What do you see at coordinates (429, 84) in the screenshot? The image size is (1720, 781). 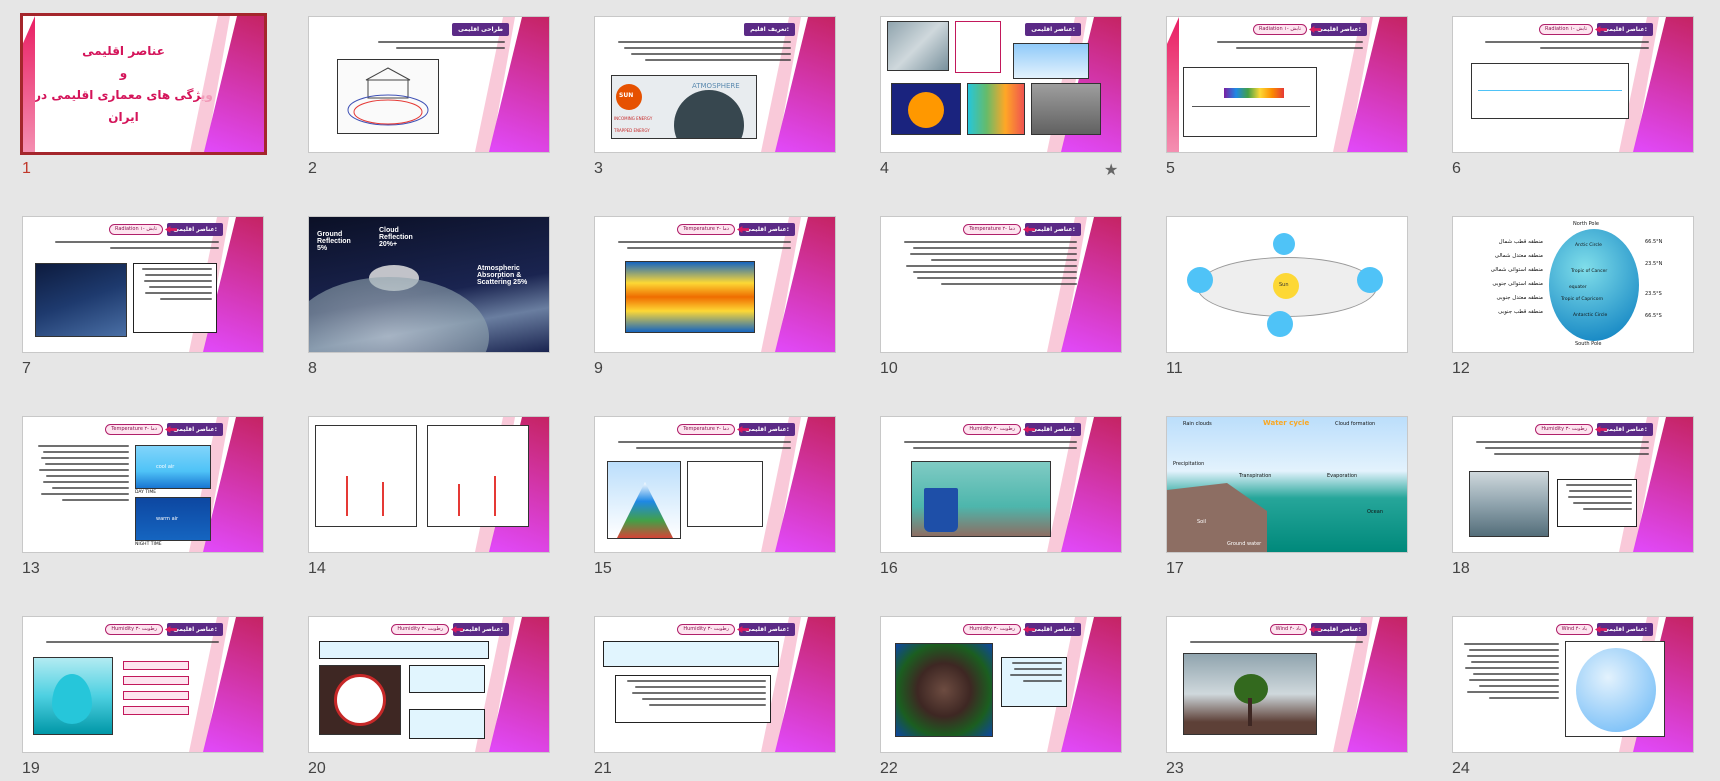 I see `slide-preview: طراحی اقلیمی` at bounding box center [429, 84].